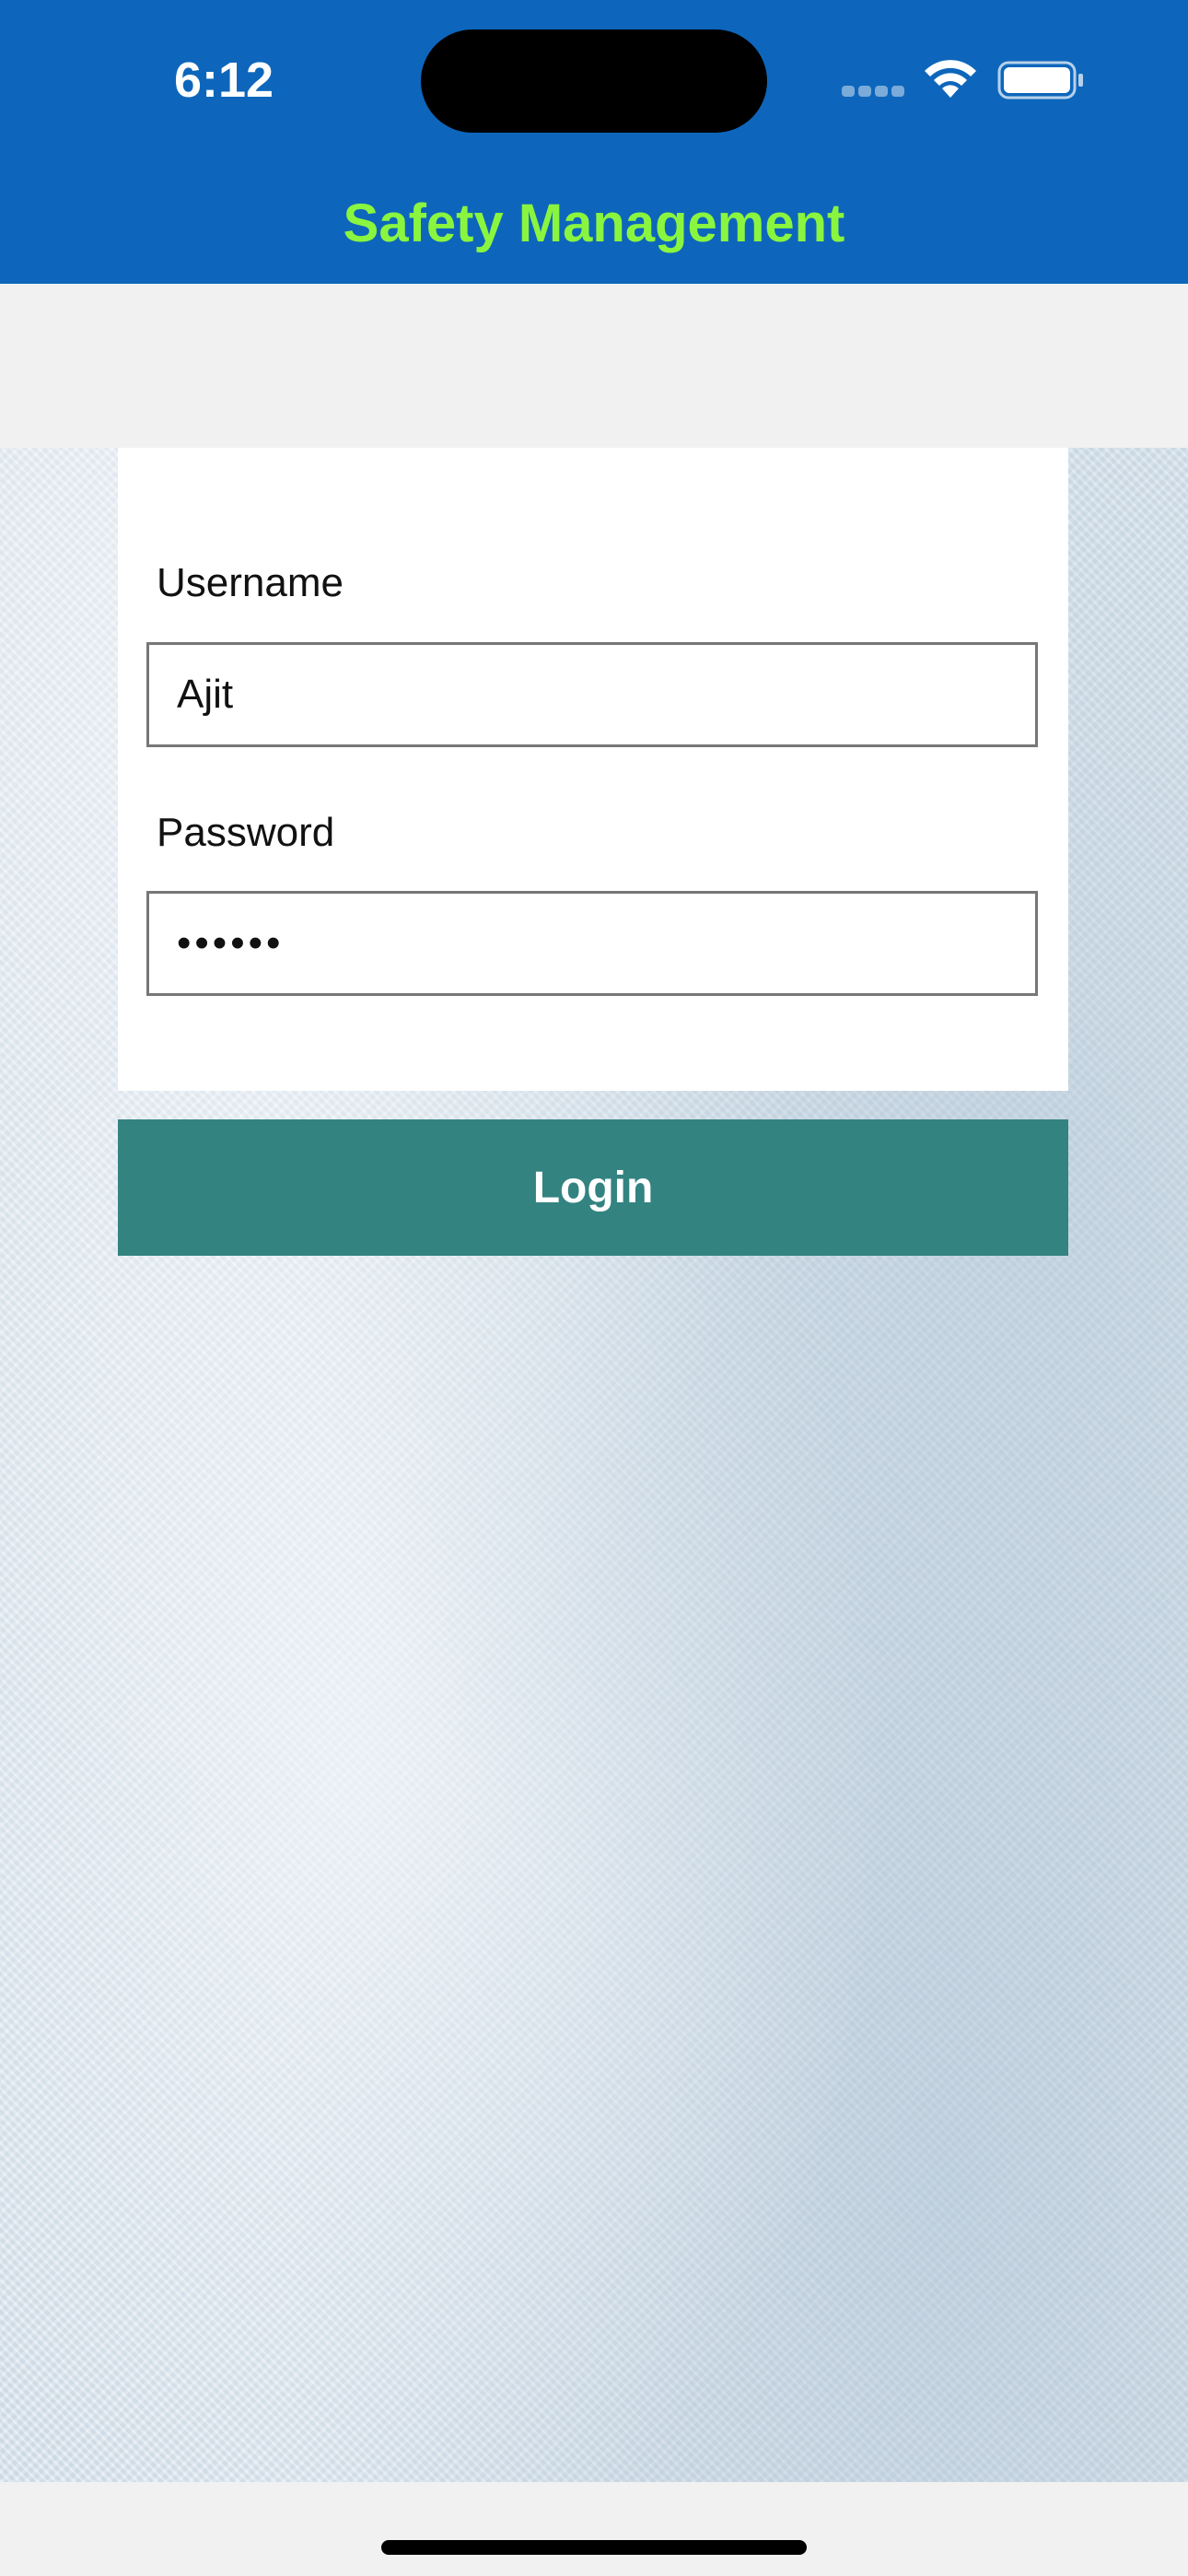  What do you see at coordinates (594, 81) in the screenshot?
I see `dynamic-island` at bounding box center [594, 81].